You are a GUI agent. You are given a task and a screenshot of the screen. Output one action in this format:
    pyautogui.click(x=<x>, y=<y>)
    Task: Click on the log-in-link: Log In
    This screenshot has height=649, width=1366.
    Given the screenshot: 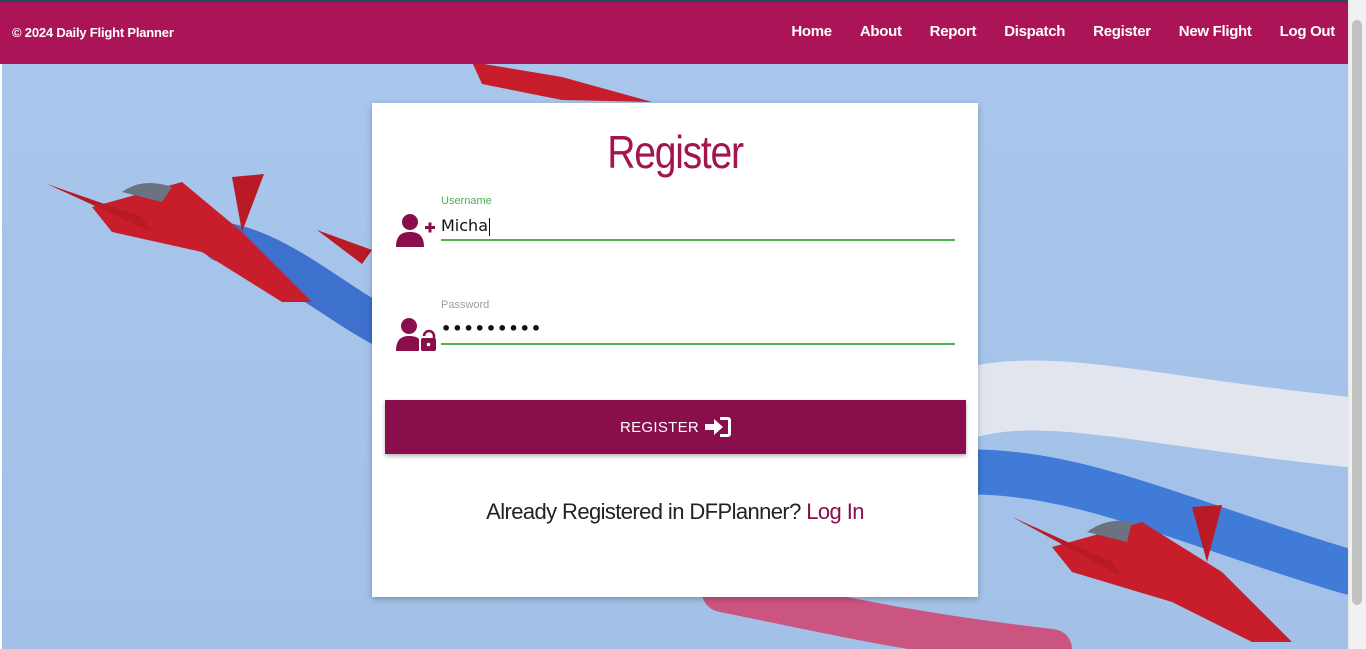 What is the action you would take?
    pyautogui.click(x=835, y=511)
    